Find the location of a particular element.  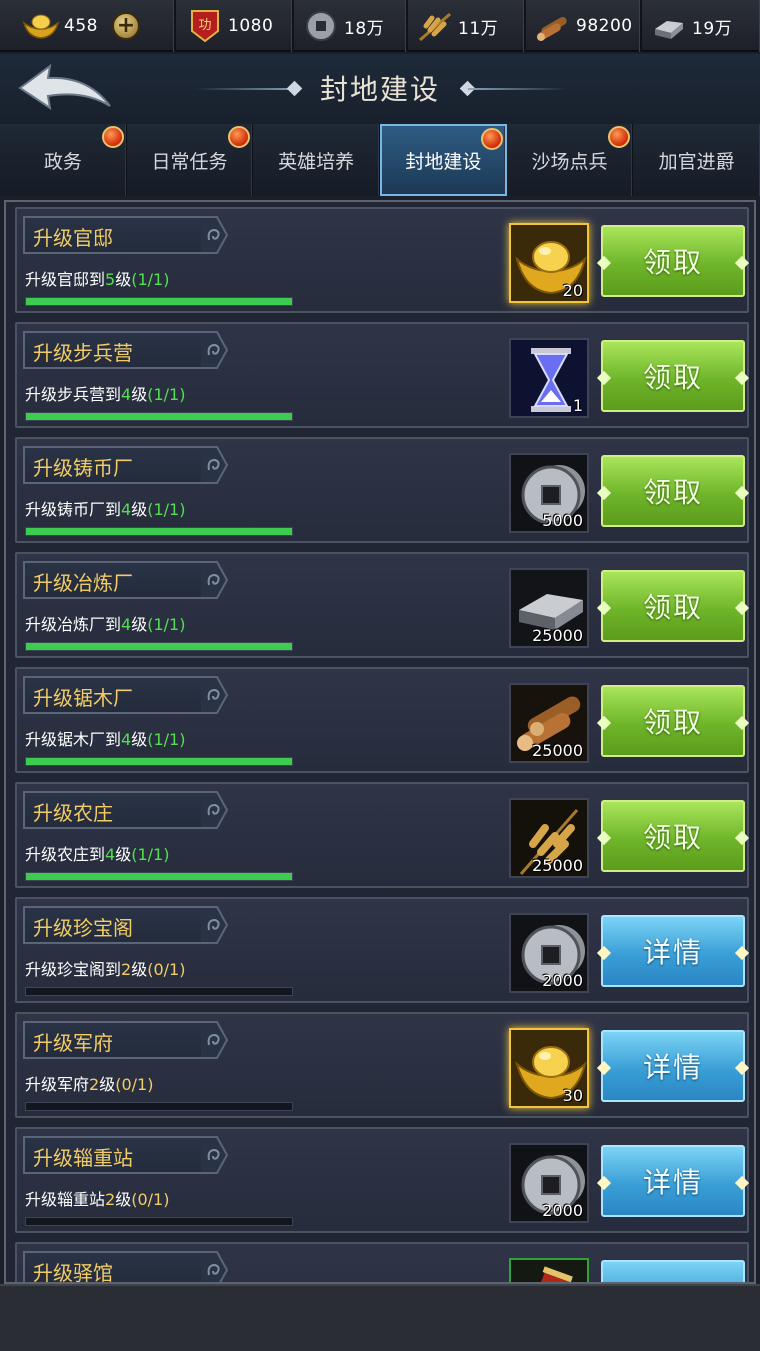

tab-zhengwu: 政务 is located at coordinates (63, 160).